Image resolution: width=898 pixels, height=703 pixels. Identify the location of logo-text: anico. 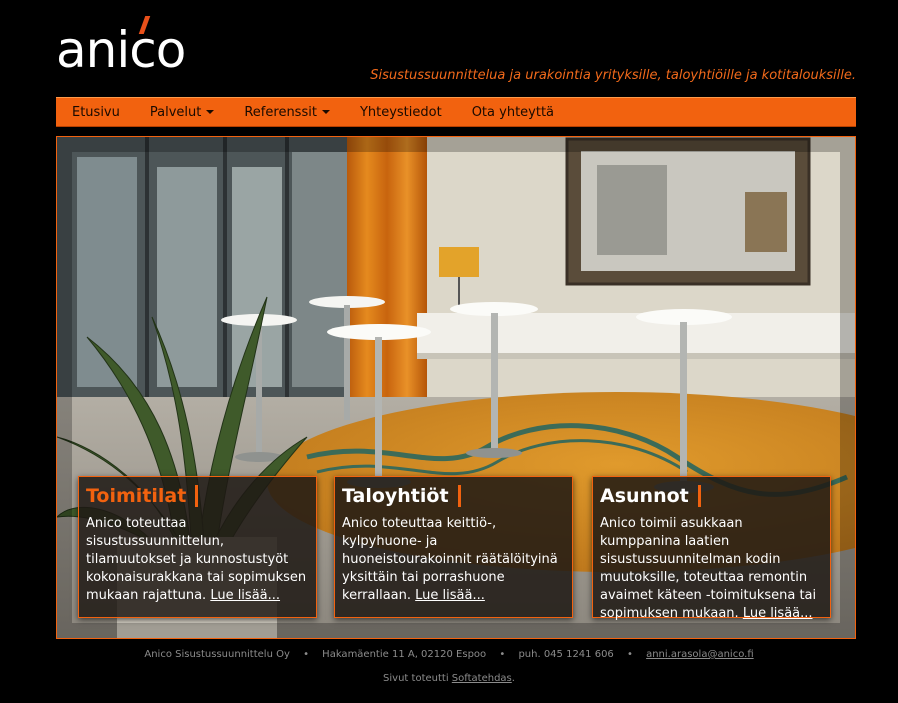
(121, 50).